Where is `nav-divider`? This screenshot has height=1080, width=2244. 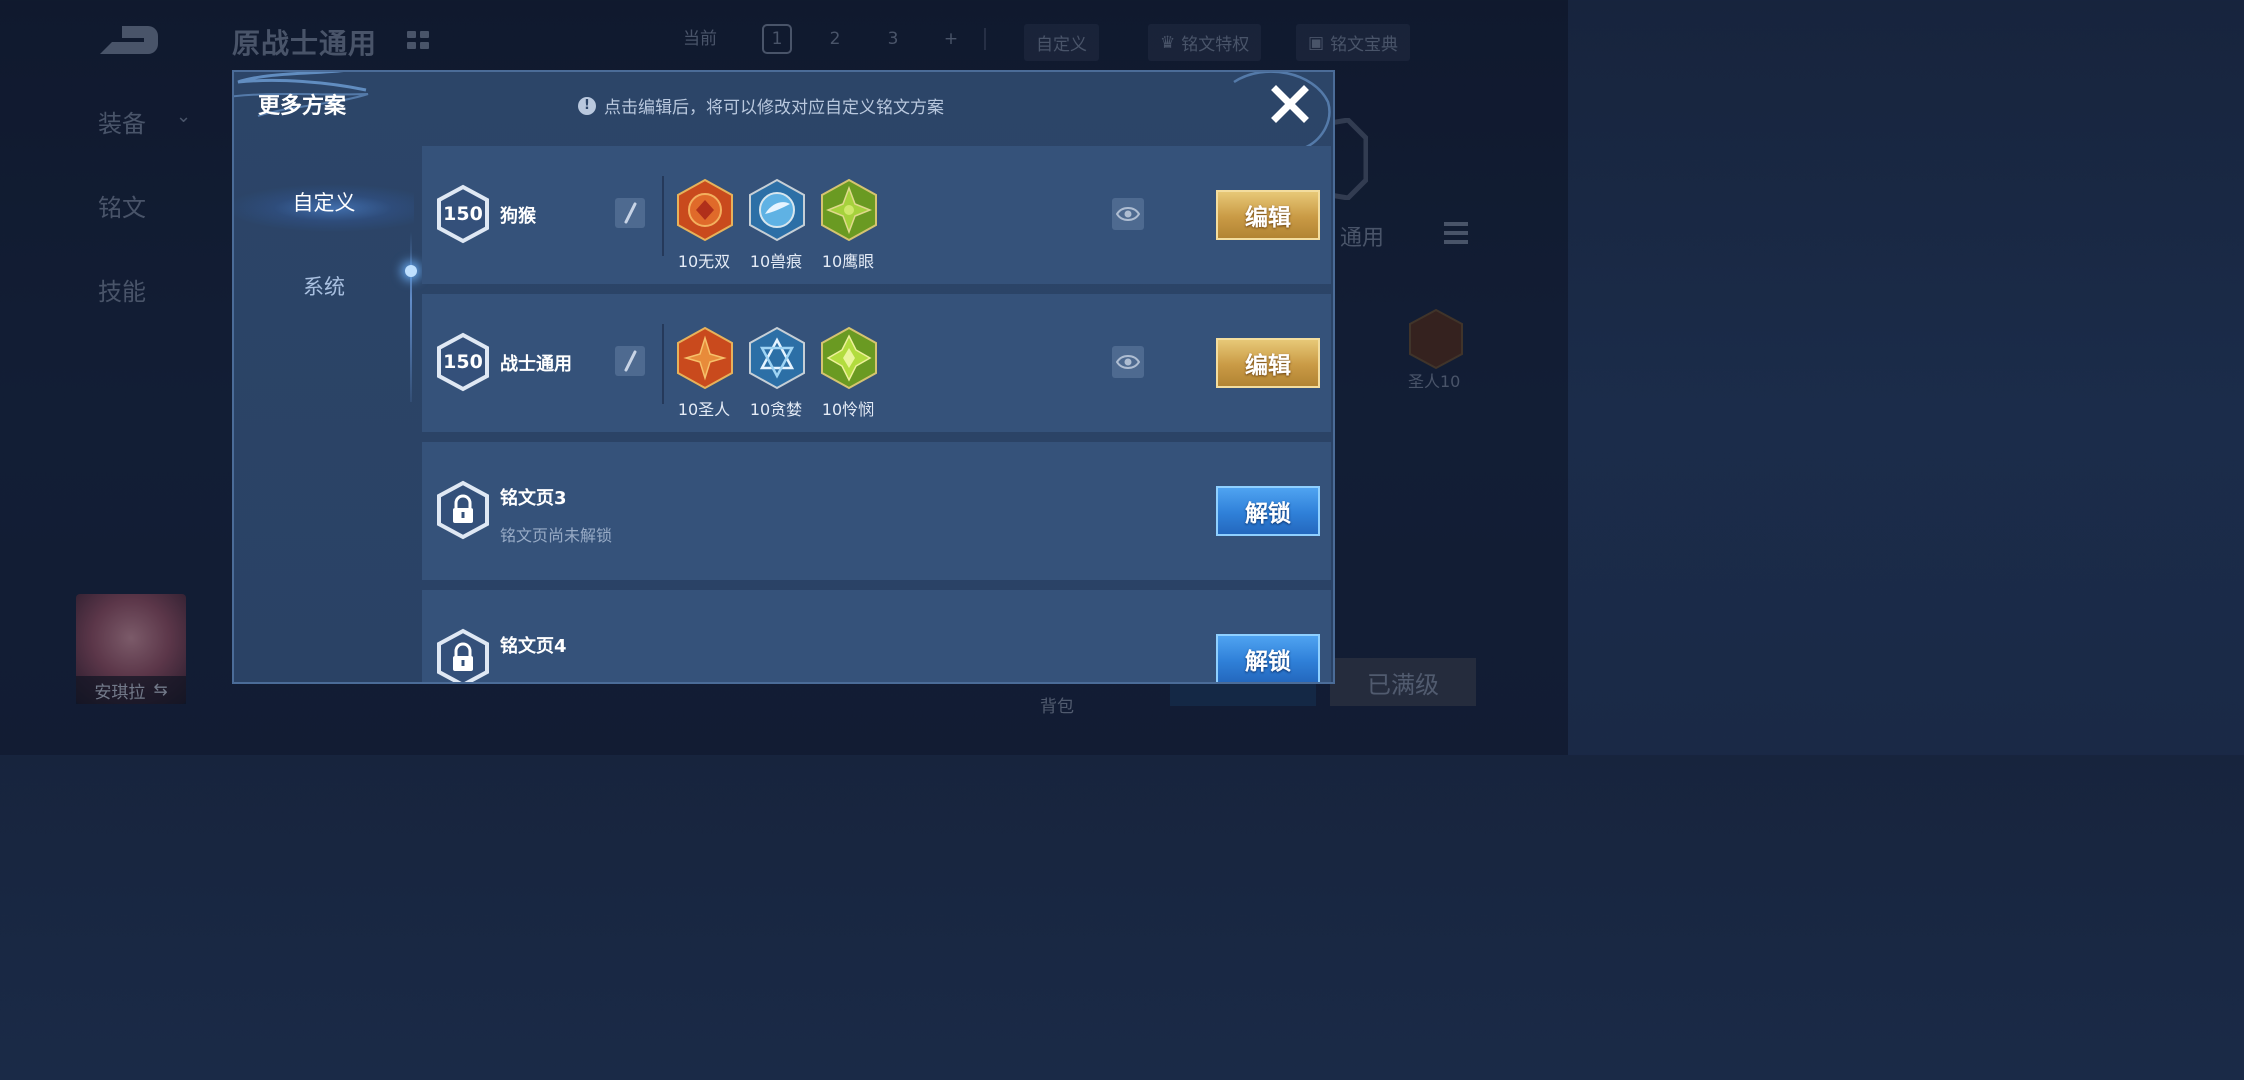 nav-divider is located at coordinates (985, 39).